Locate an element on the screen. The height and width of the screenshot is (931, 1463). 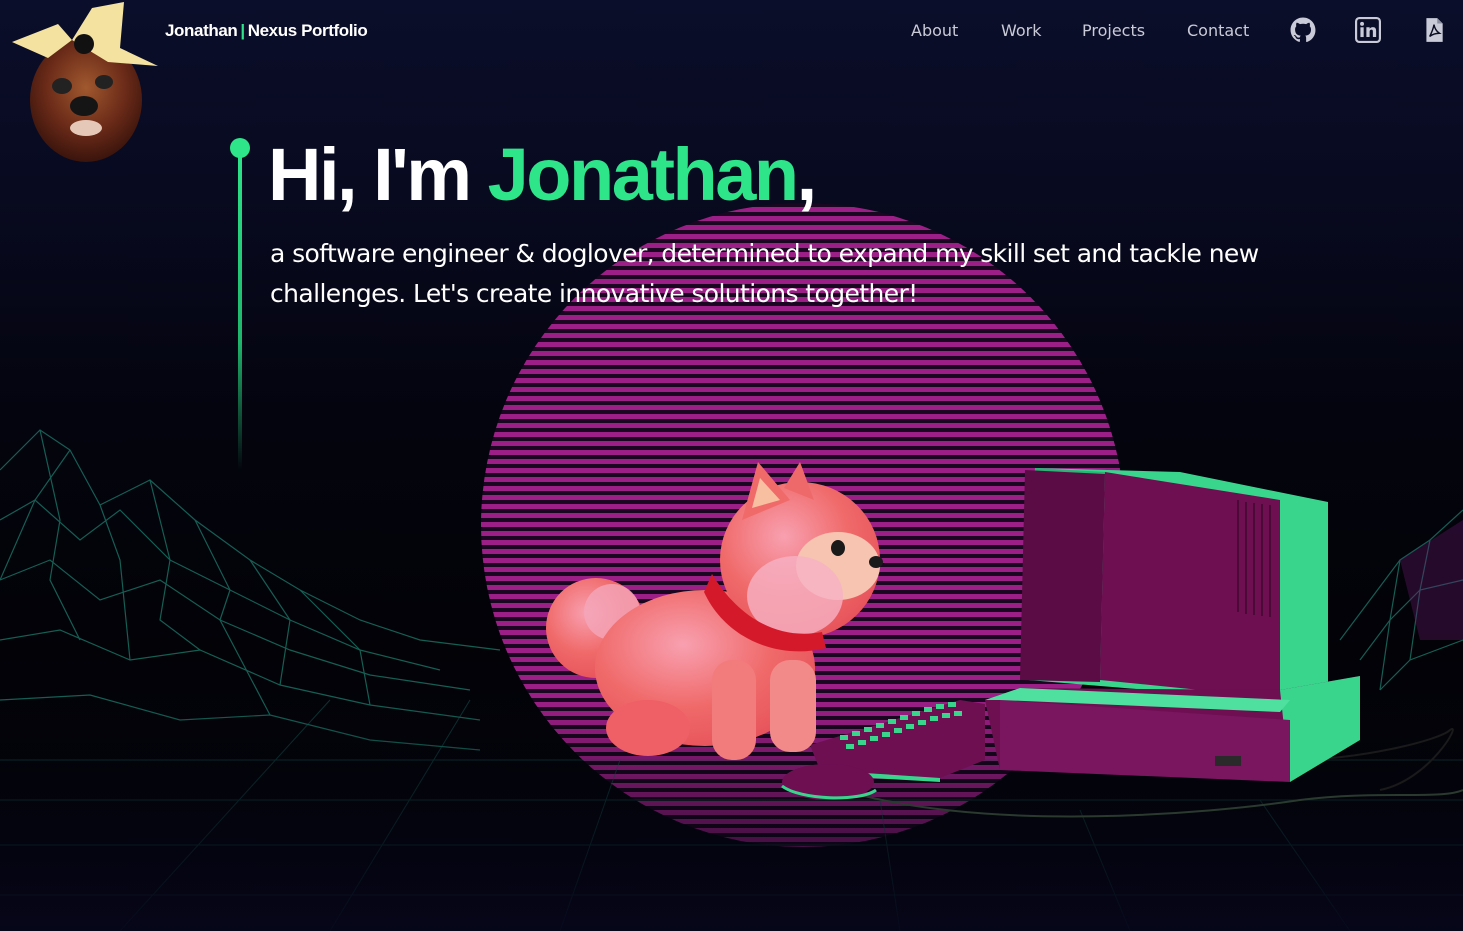
brand-first-name: Jonathan is located at coordinates (201, 30).